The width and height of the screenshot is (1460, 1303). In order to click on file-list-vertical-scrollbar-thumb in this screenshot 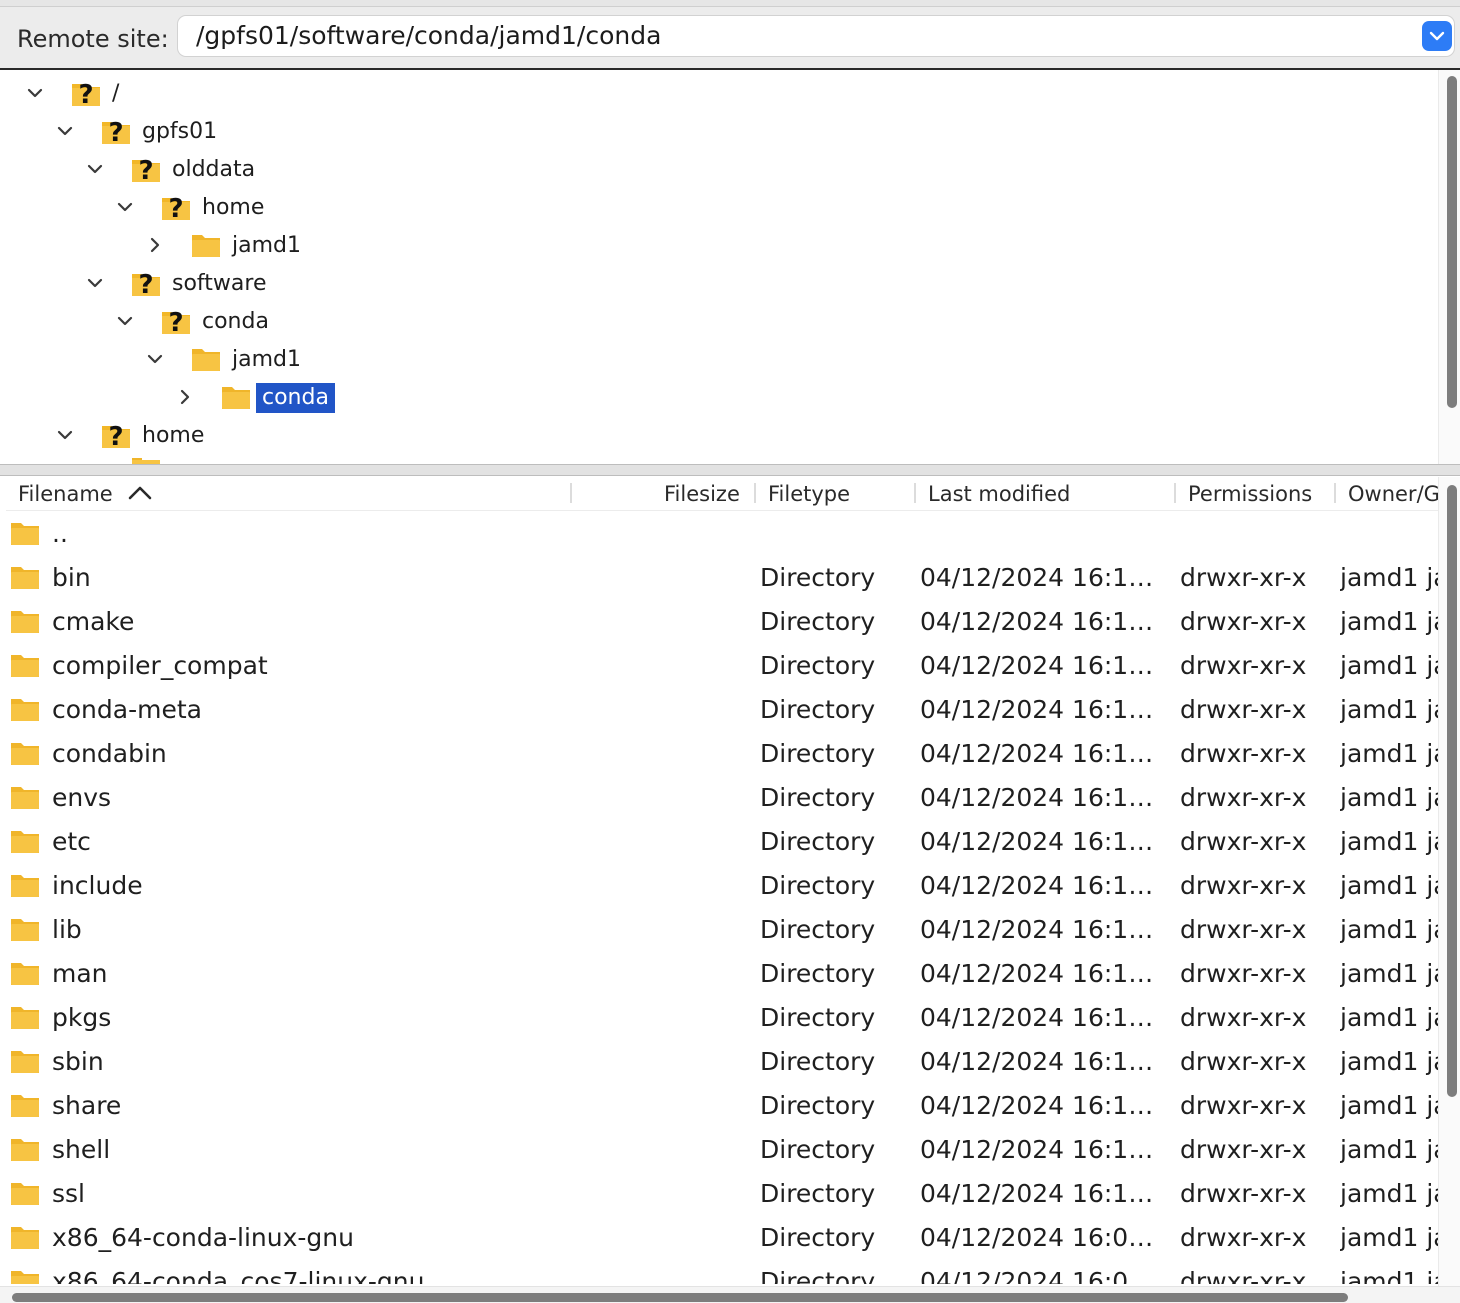, I will do `click(1452, 791)`.